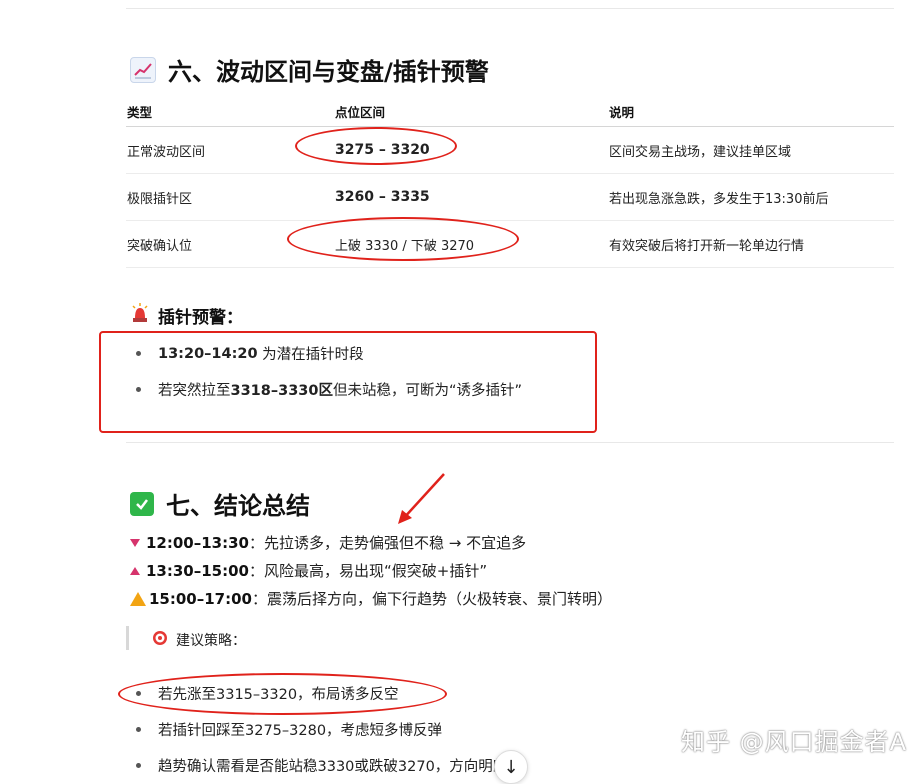  I want to click on conclusion-time: 12:00–13:30, so click(197, 542).